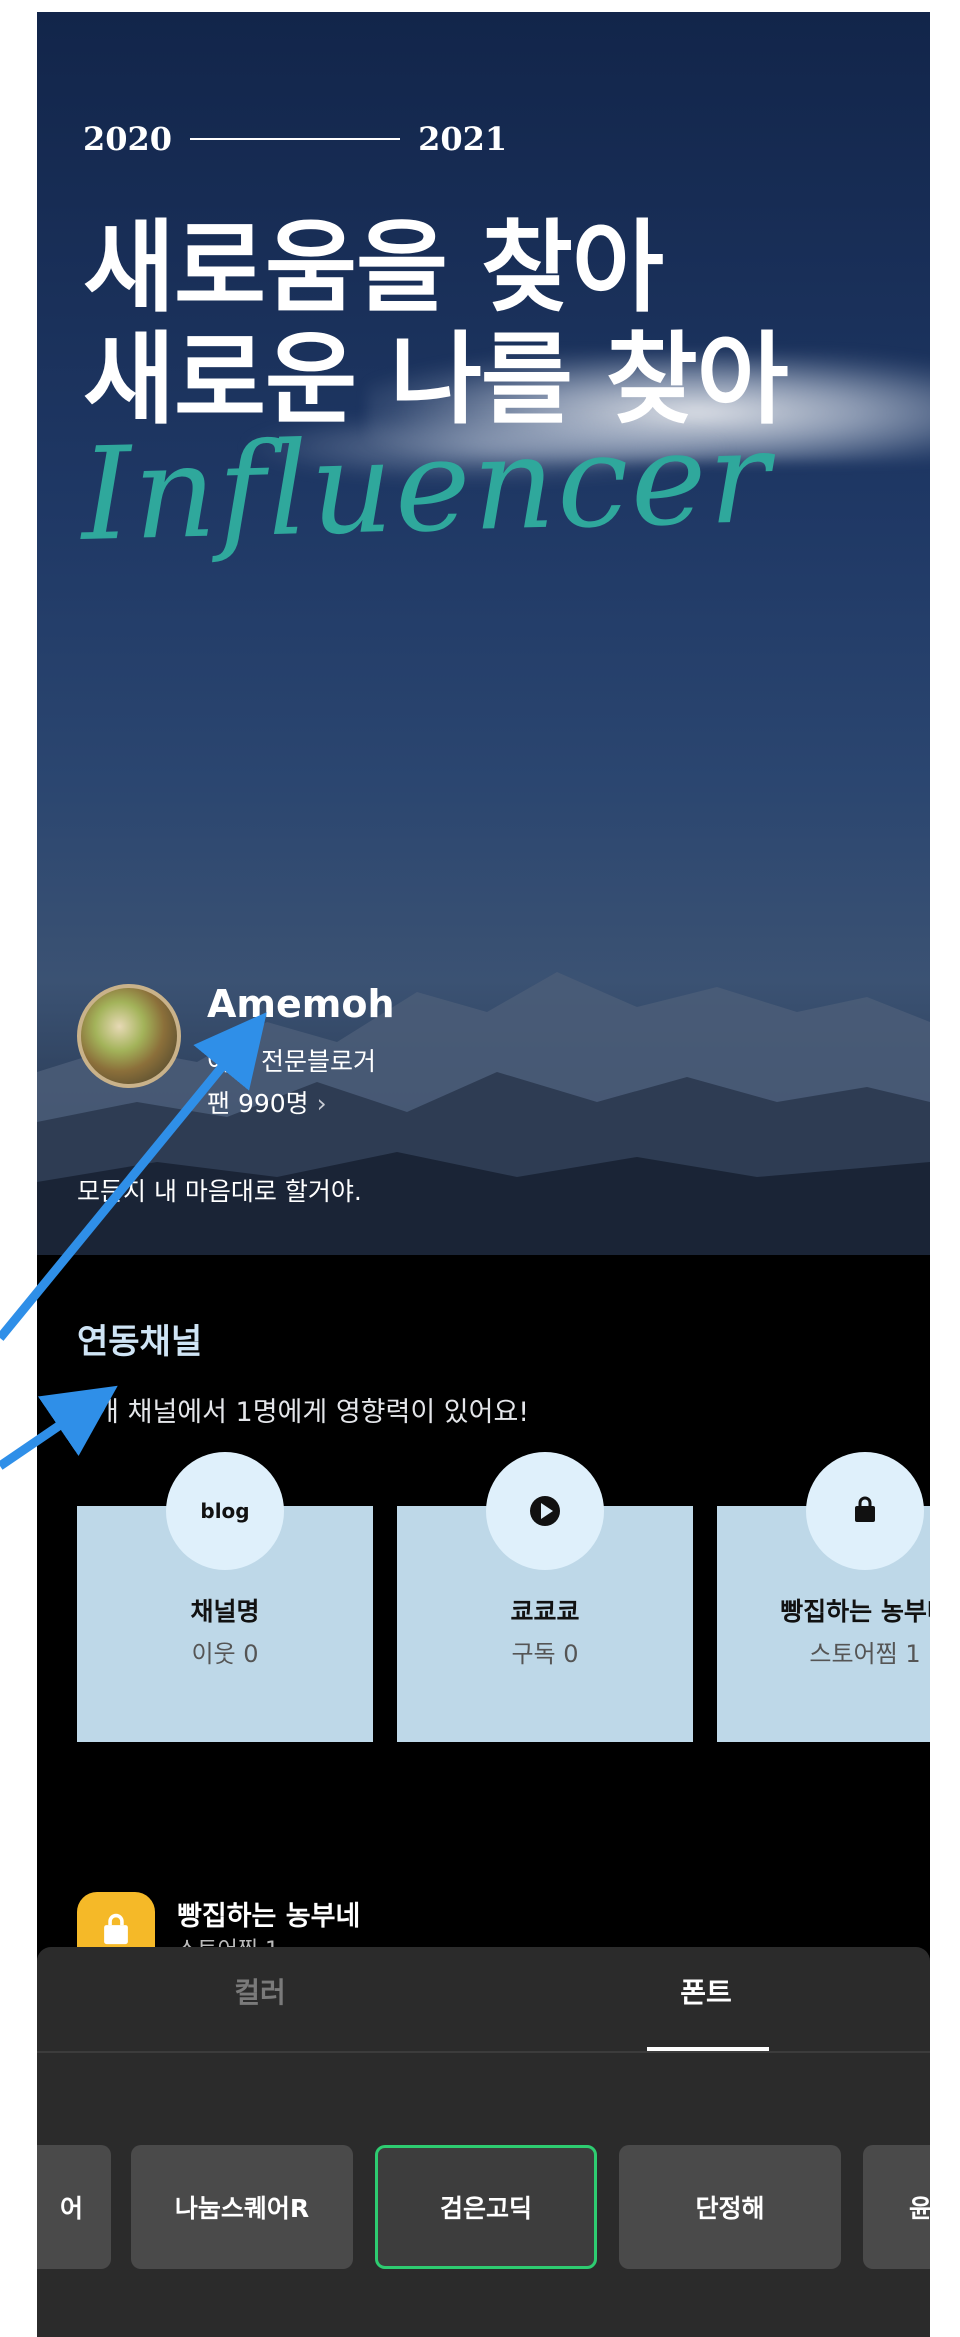 The width and height of the screenshot is (960, 2337). What do you see at coordinates (706, 1991) in the screenshot?
I see `tab-font: 폰트` at bounding box center [706, 1991].